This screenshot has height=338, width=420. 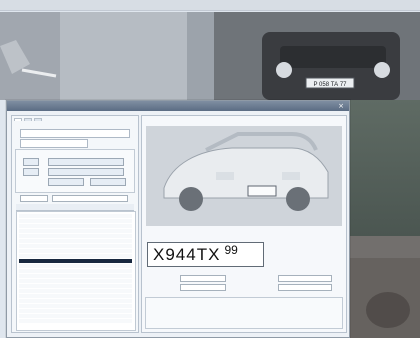 I want to click on plate-display: X944TX 99, so click(x=205, y=254).